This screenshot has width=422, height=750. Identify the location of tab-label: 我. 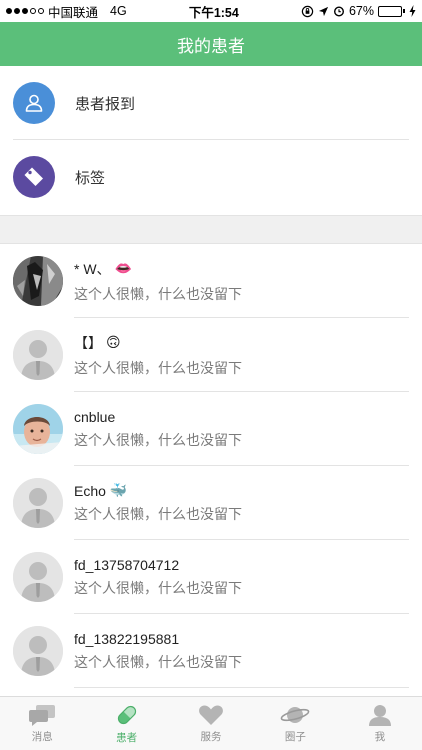
(380, 736).